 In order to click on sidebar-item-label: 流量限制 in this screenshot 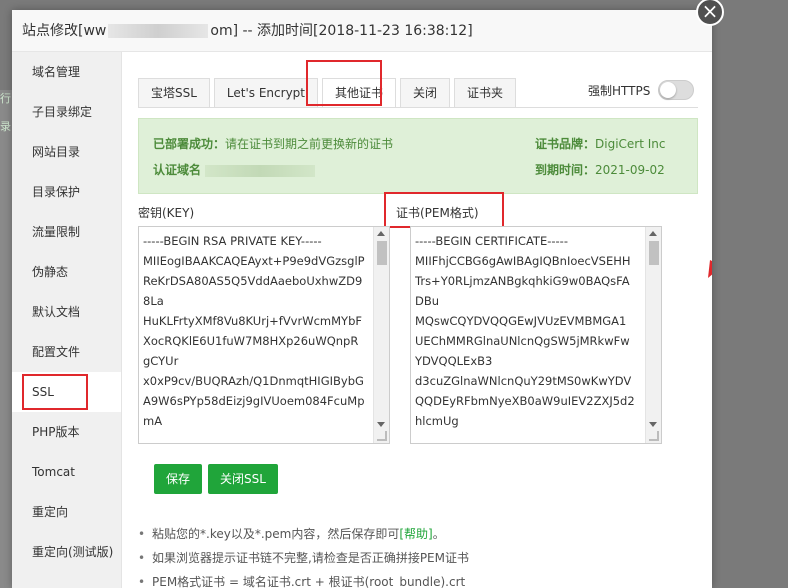, I will do `click(56, 232)`.